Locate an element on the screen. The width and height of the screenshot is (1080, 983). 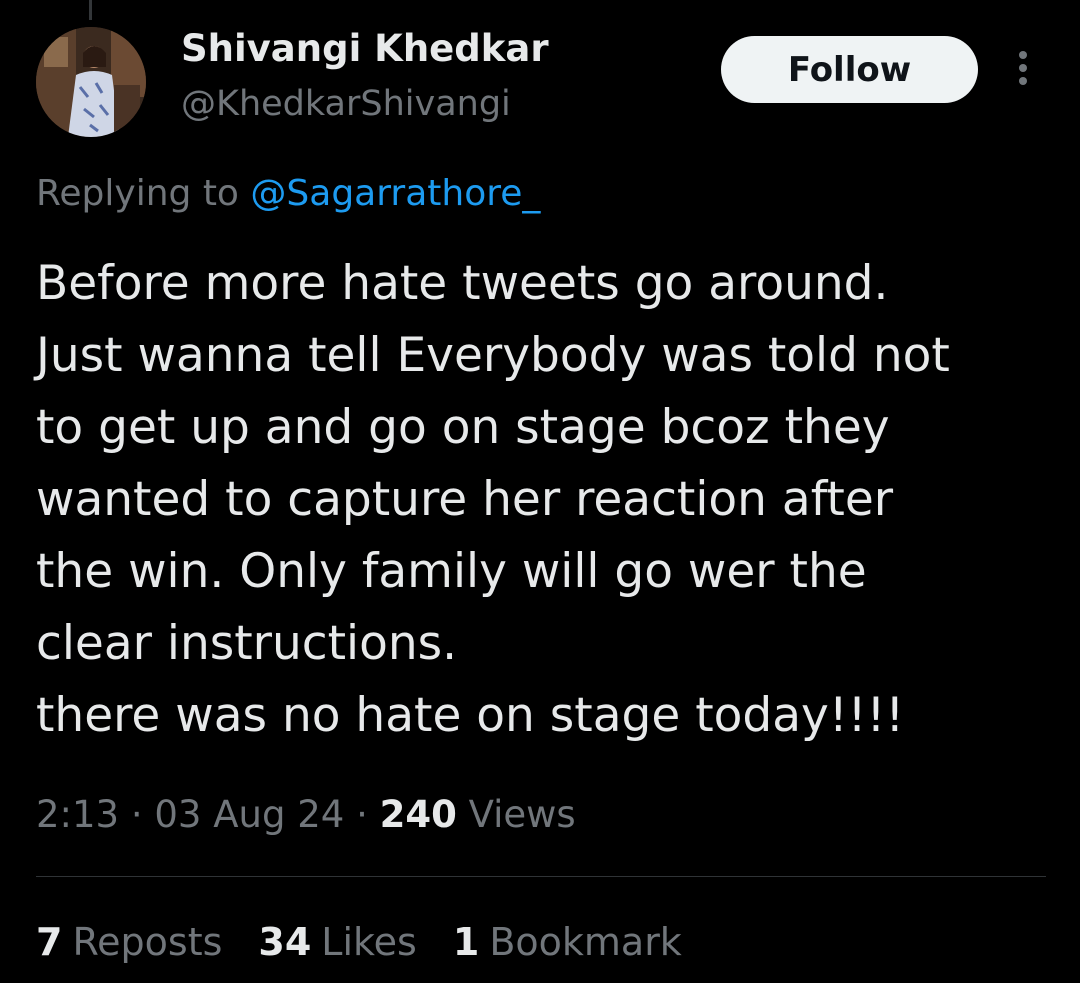
views-count: 240 is located at coordinates (418, 814).